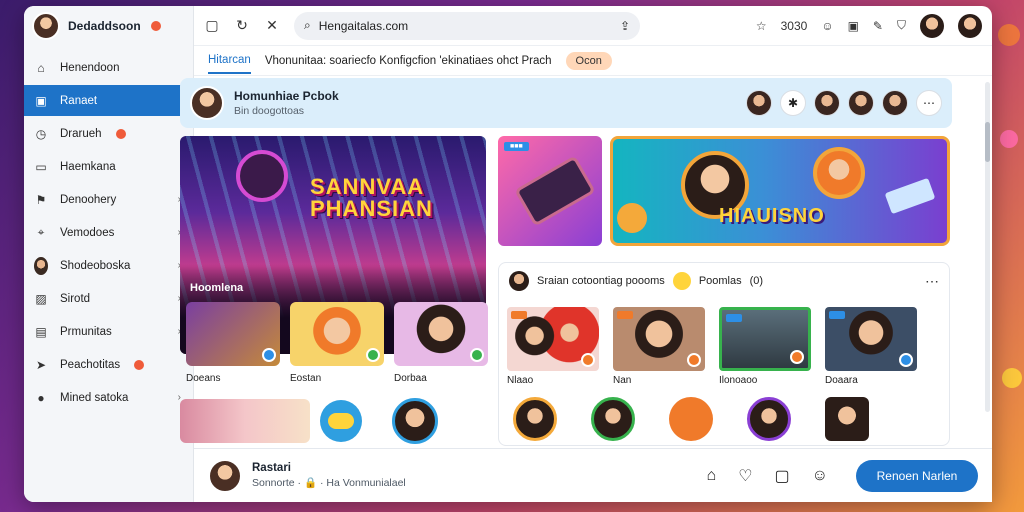  I want to click on screen-icon: ▣, so click(853, 26).